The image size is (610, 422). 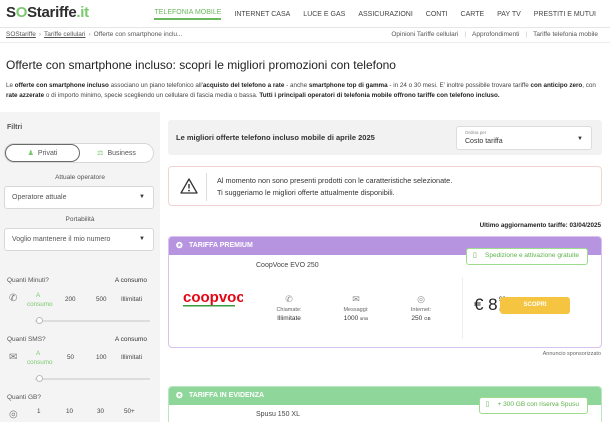 I want to click on logo-o-mark: O, so click(x=21, y=12).